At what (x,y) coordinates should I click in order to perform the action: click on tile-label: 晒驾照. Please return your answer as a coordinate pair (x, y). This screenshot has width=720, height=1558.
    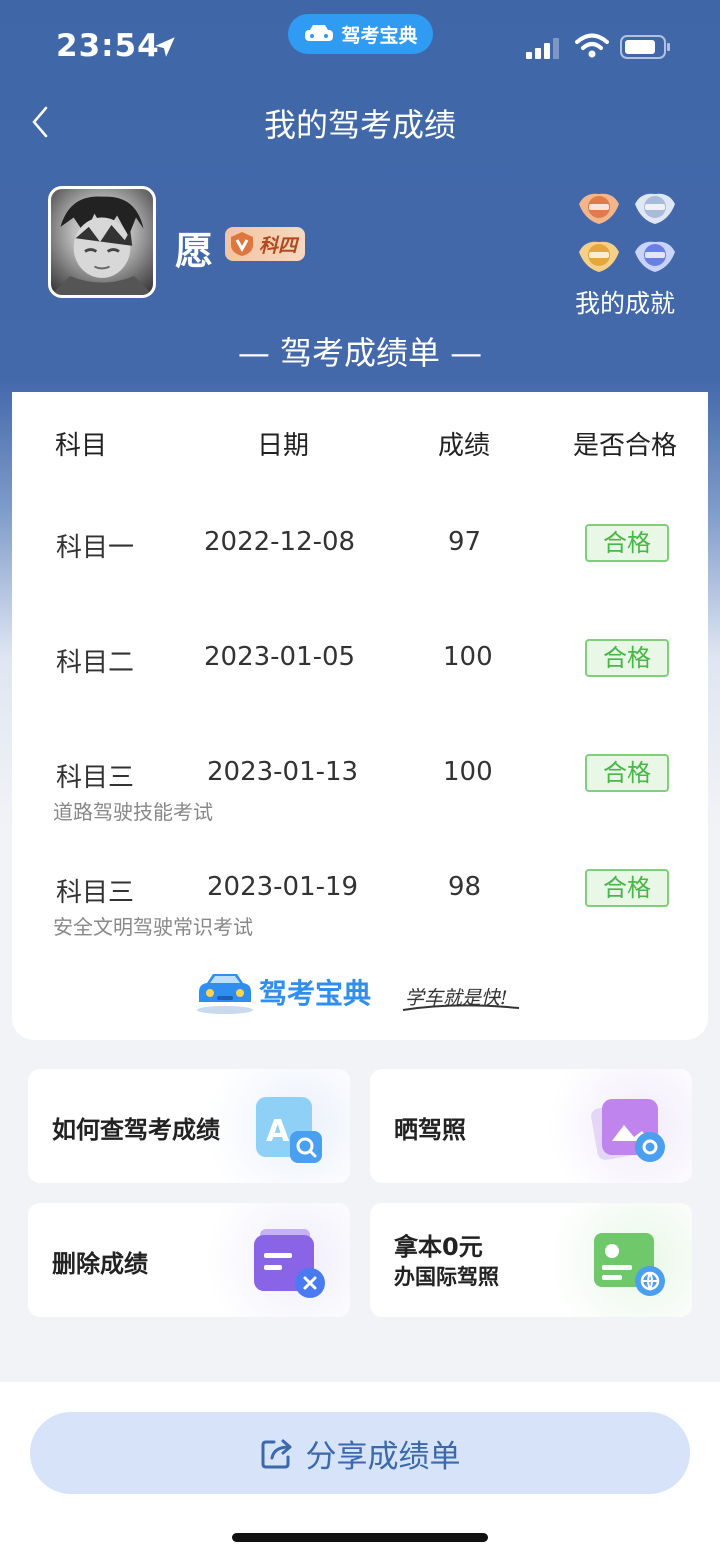
    Looking at the image, I should click on (430, 1130).